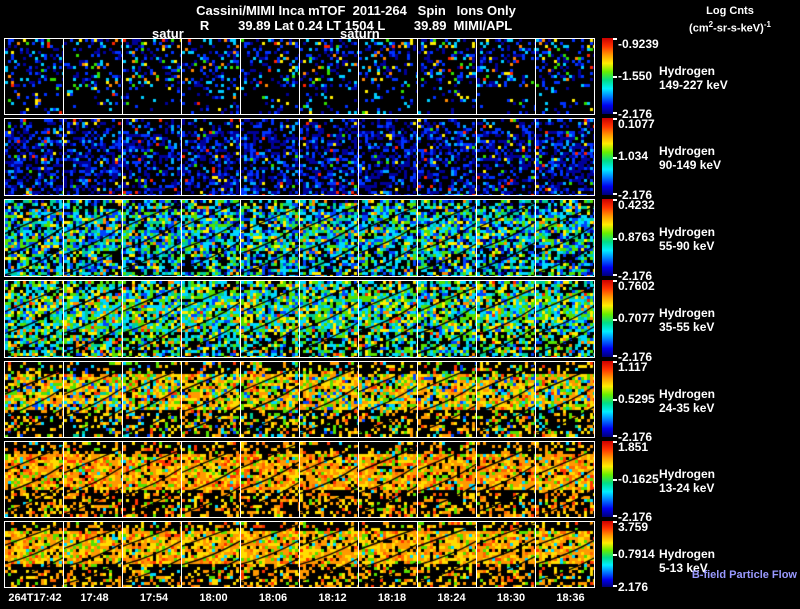 The width and height of the screenshot is (800, 609). I want to click on colorbar-mid-label: 0.8763, so click(636, 237).